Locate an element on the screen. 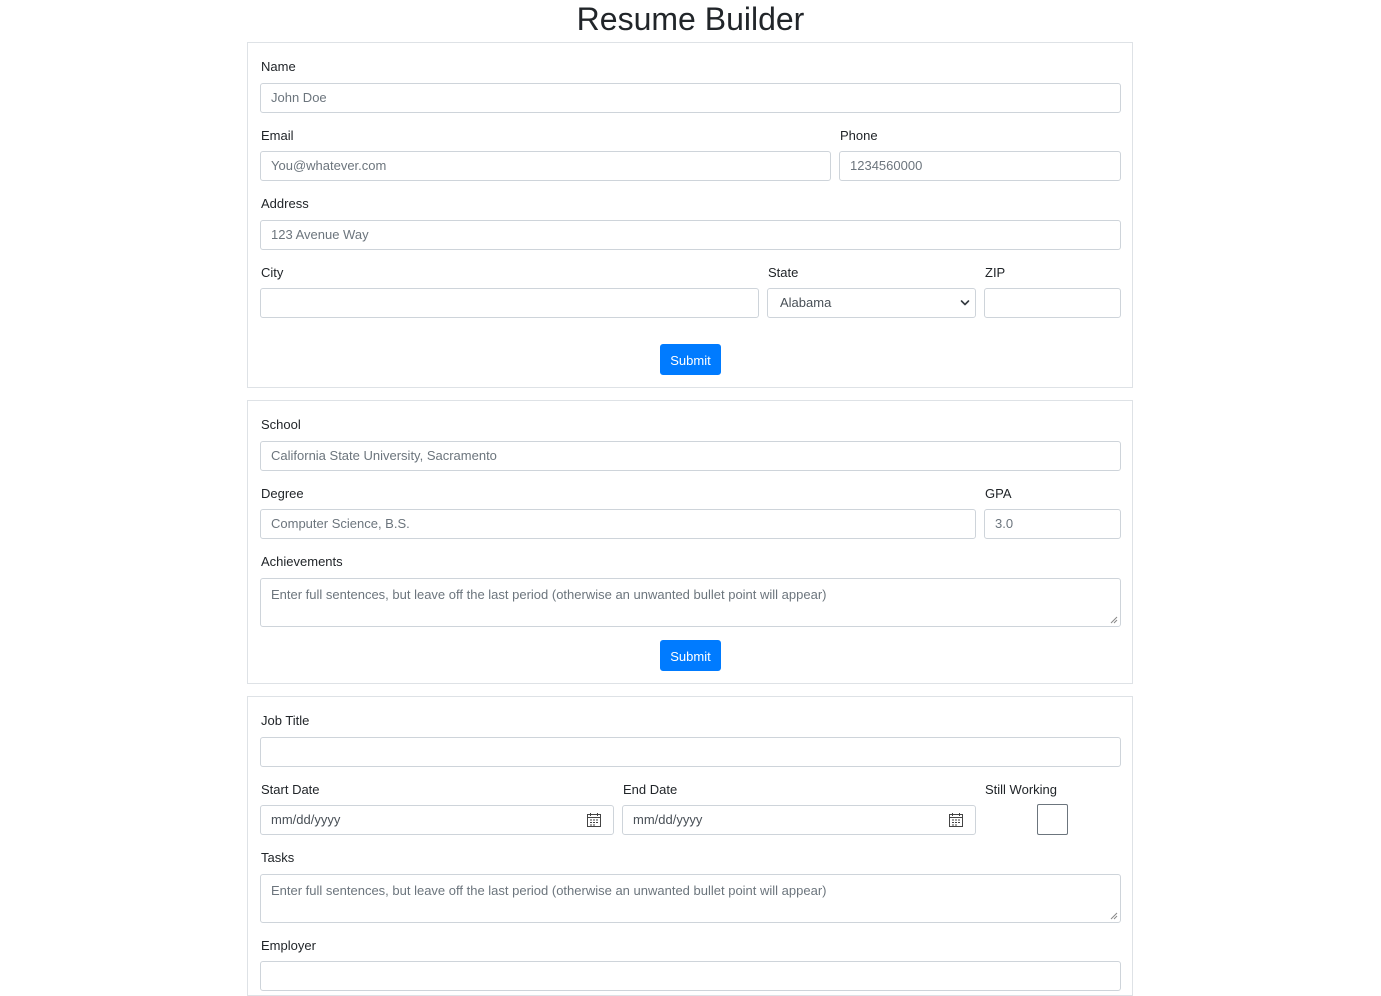  end-date-label: End Date is located at coordinates (650, 789).